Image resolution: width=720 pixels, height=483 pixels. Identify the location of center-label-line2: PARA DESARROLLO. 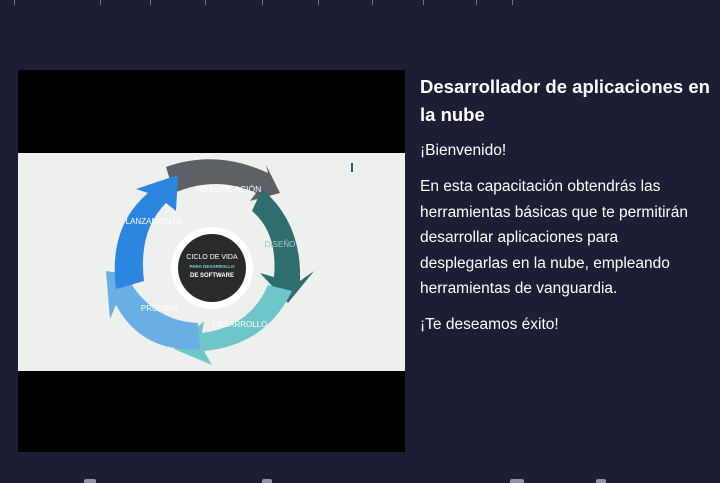
(212, 266).